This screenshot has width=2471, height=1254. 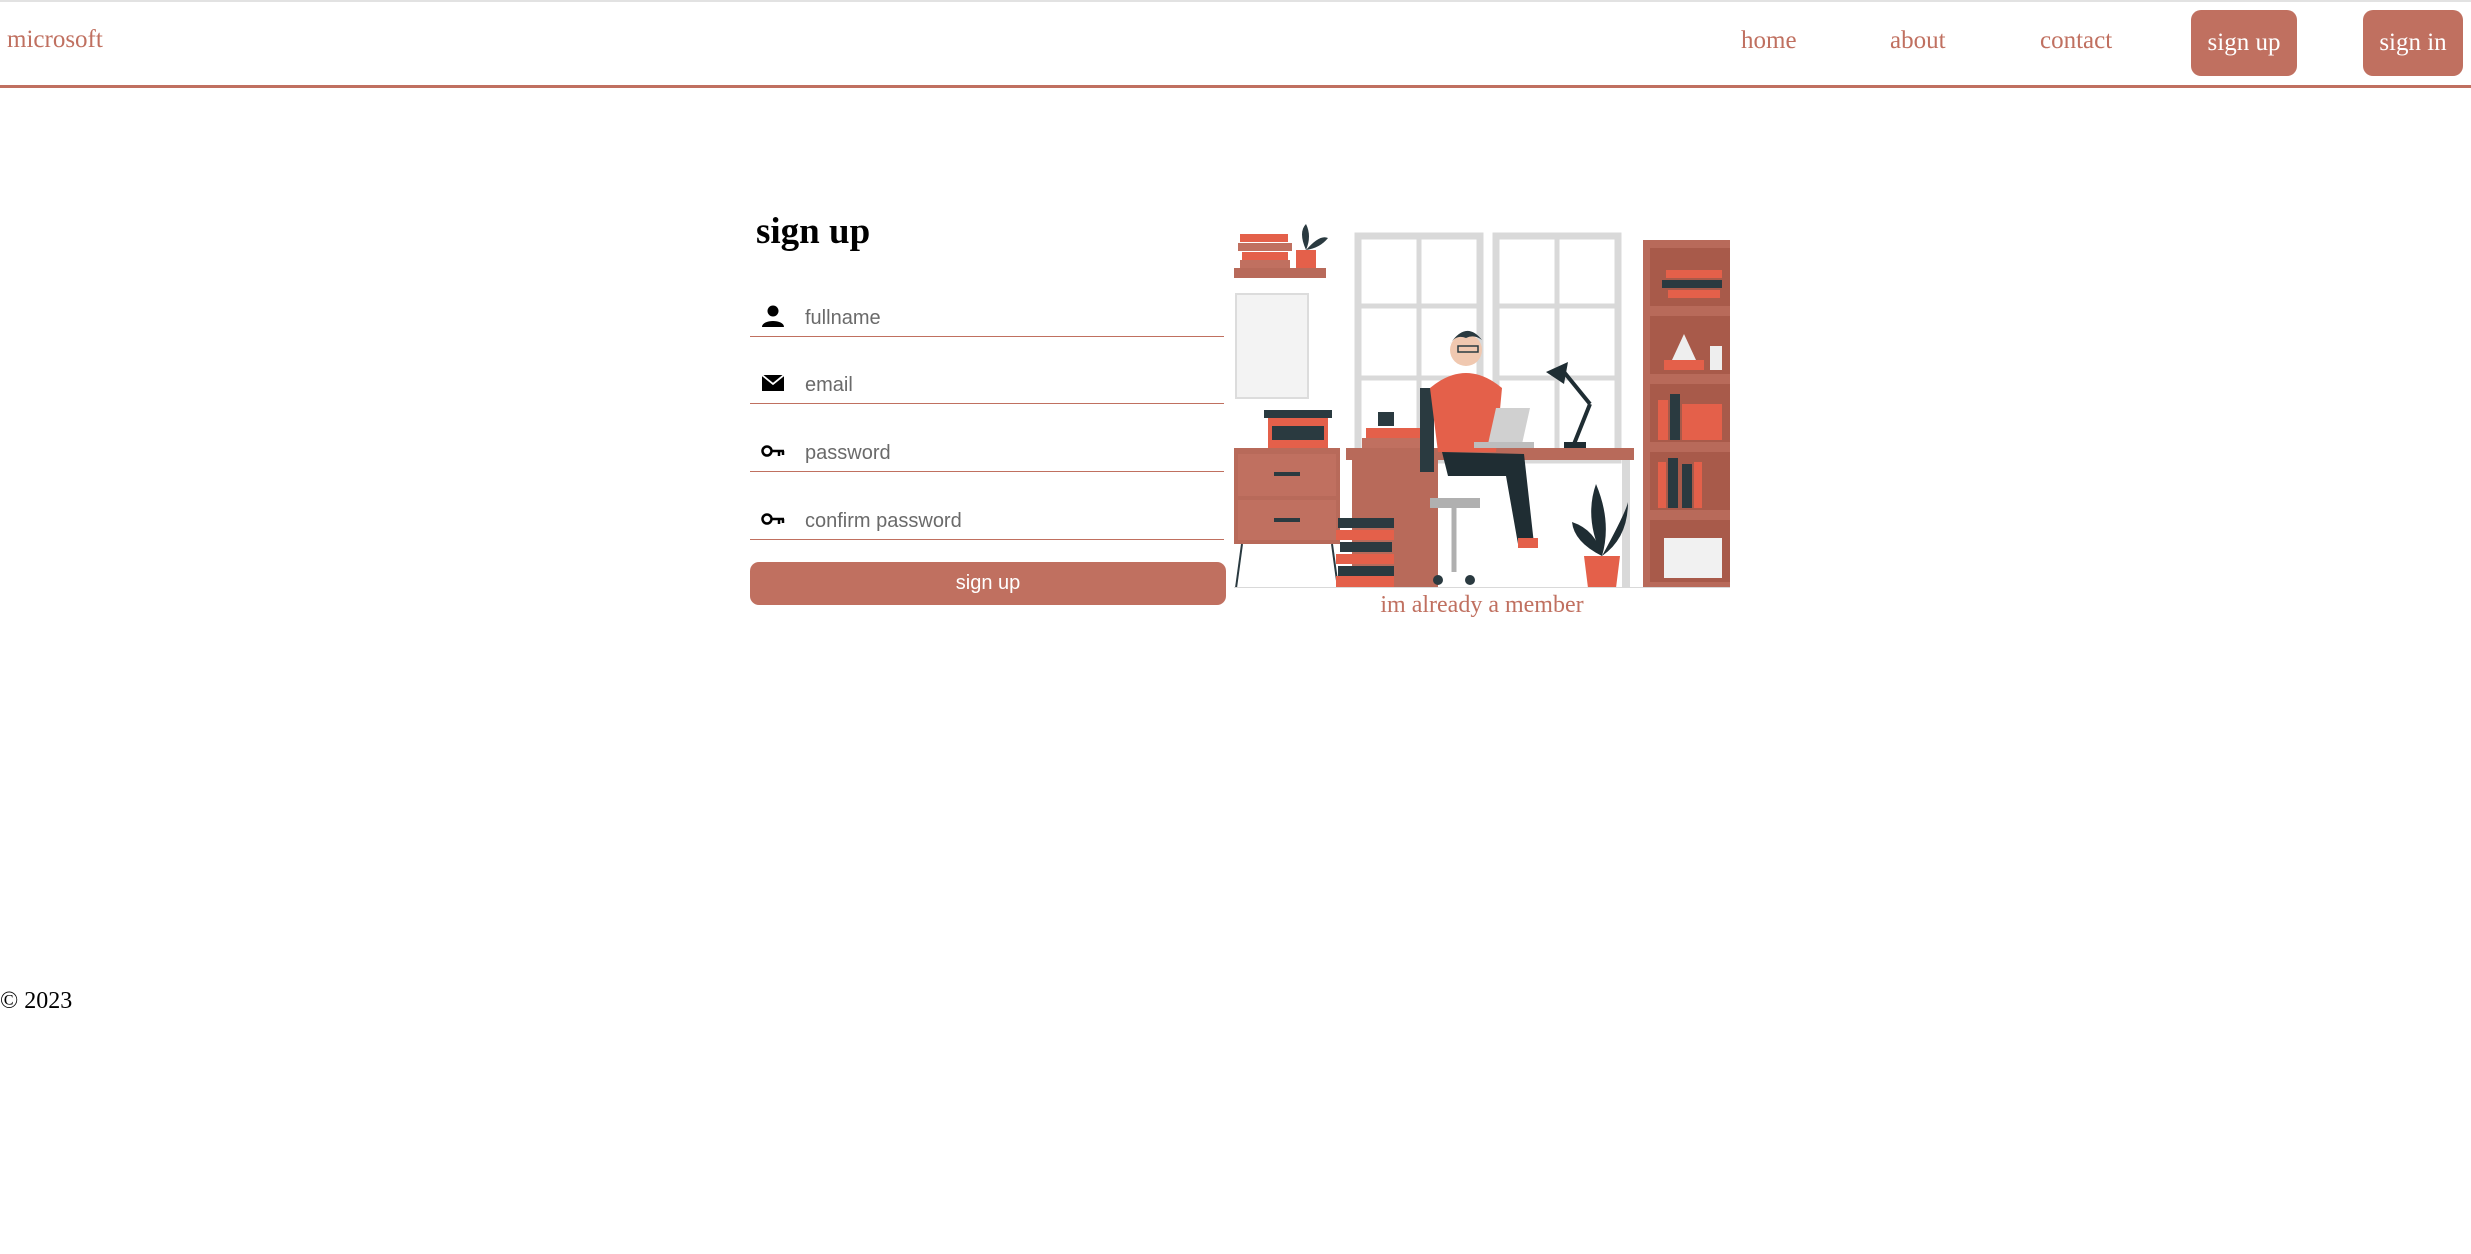 What do you see at coordinates (988, 583) in the screenshot?
I see `signup-submit-button: sign up` at bounding box center [988, 583].